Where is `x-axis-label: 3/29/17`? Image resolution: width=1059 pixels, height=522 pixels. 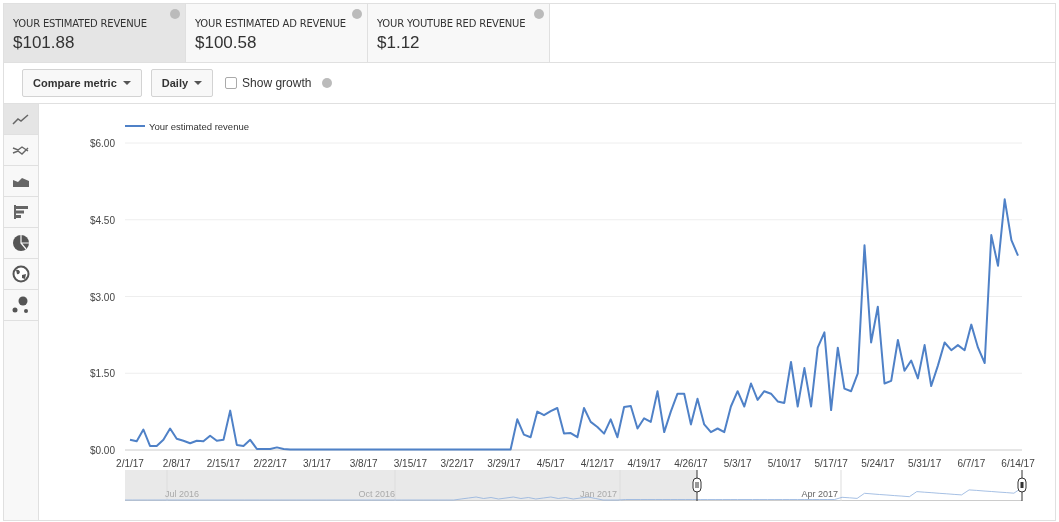
x-axis-label: 3/29/17 is located at coordinates (504, 463).